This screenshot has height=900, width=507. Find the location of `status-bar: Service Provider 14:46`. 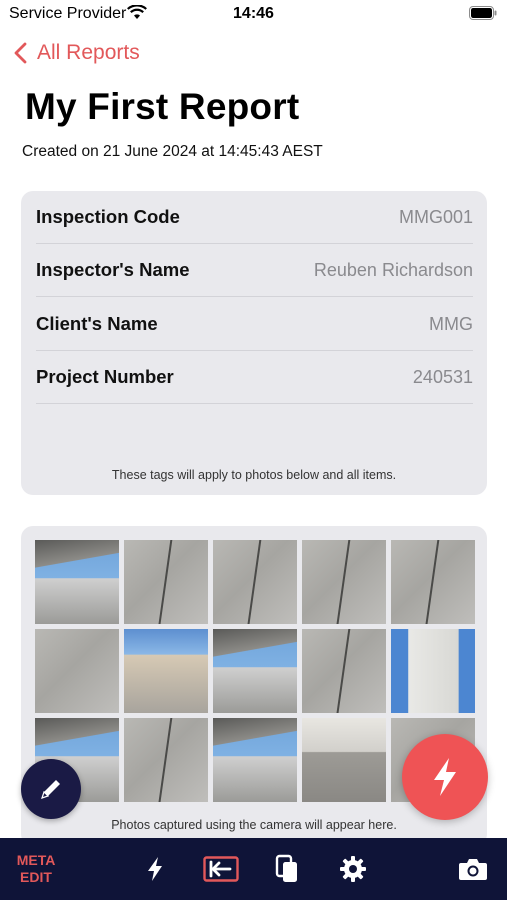

status-bar: Service Provider 14:46 is located at coordinates (253, 15).